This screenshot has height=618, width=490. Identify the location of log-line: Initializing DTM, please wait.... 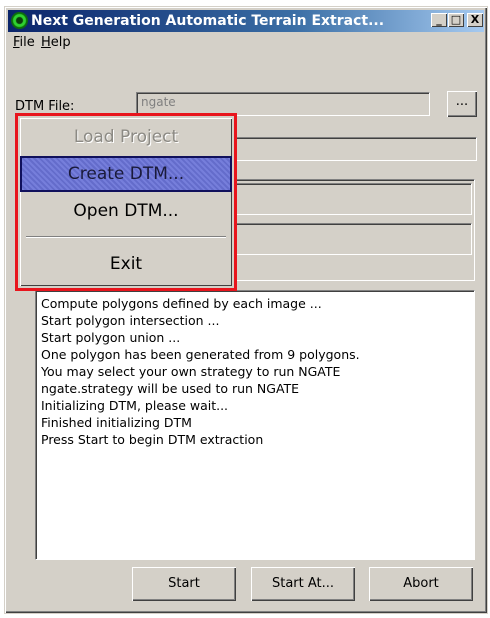
(135, 405).